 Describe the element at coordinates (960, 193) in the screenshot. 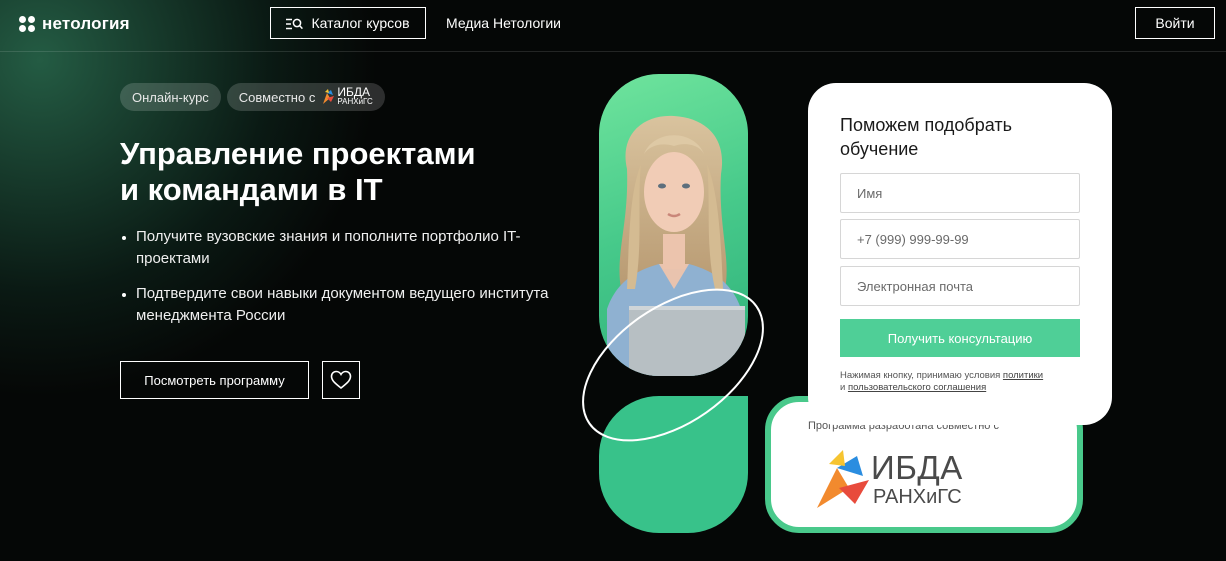

I see `name-field` at that location.